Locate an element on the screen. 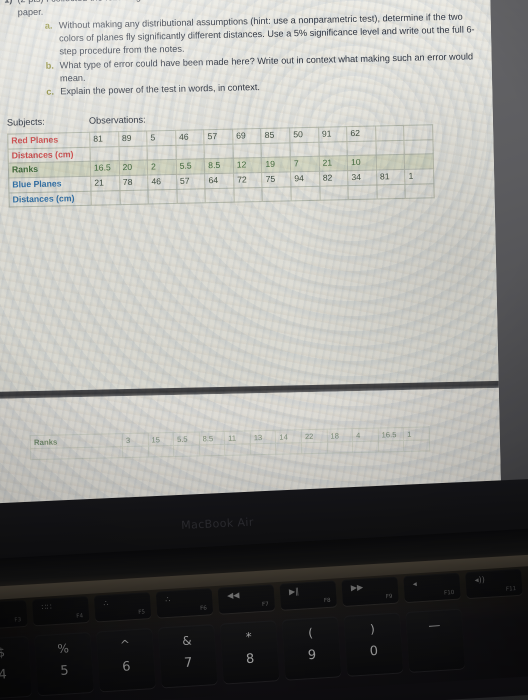 The image size is (528, 700). f6-keyboard-brightness-up-label: F6 is located at coordinates (203, 608).